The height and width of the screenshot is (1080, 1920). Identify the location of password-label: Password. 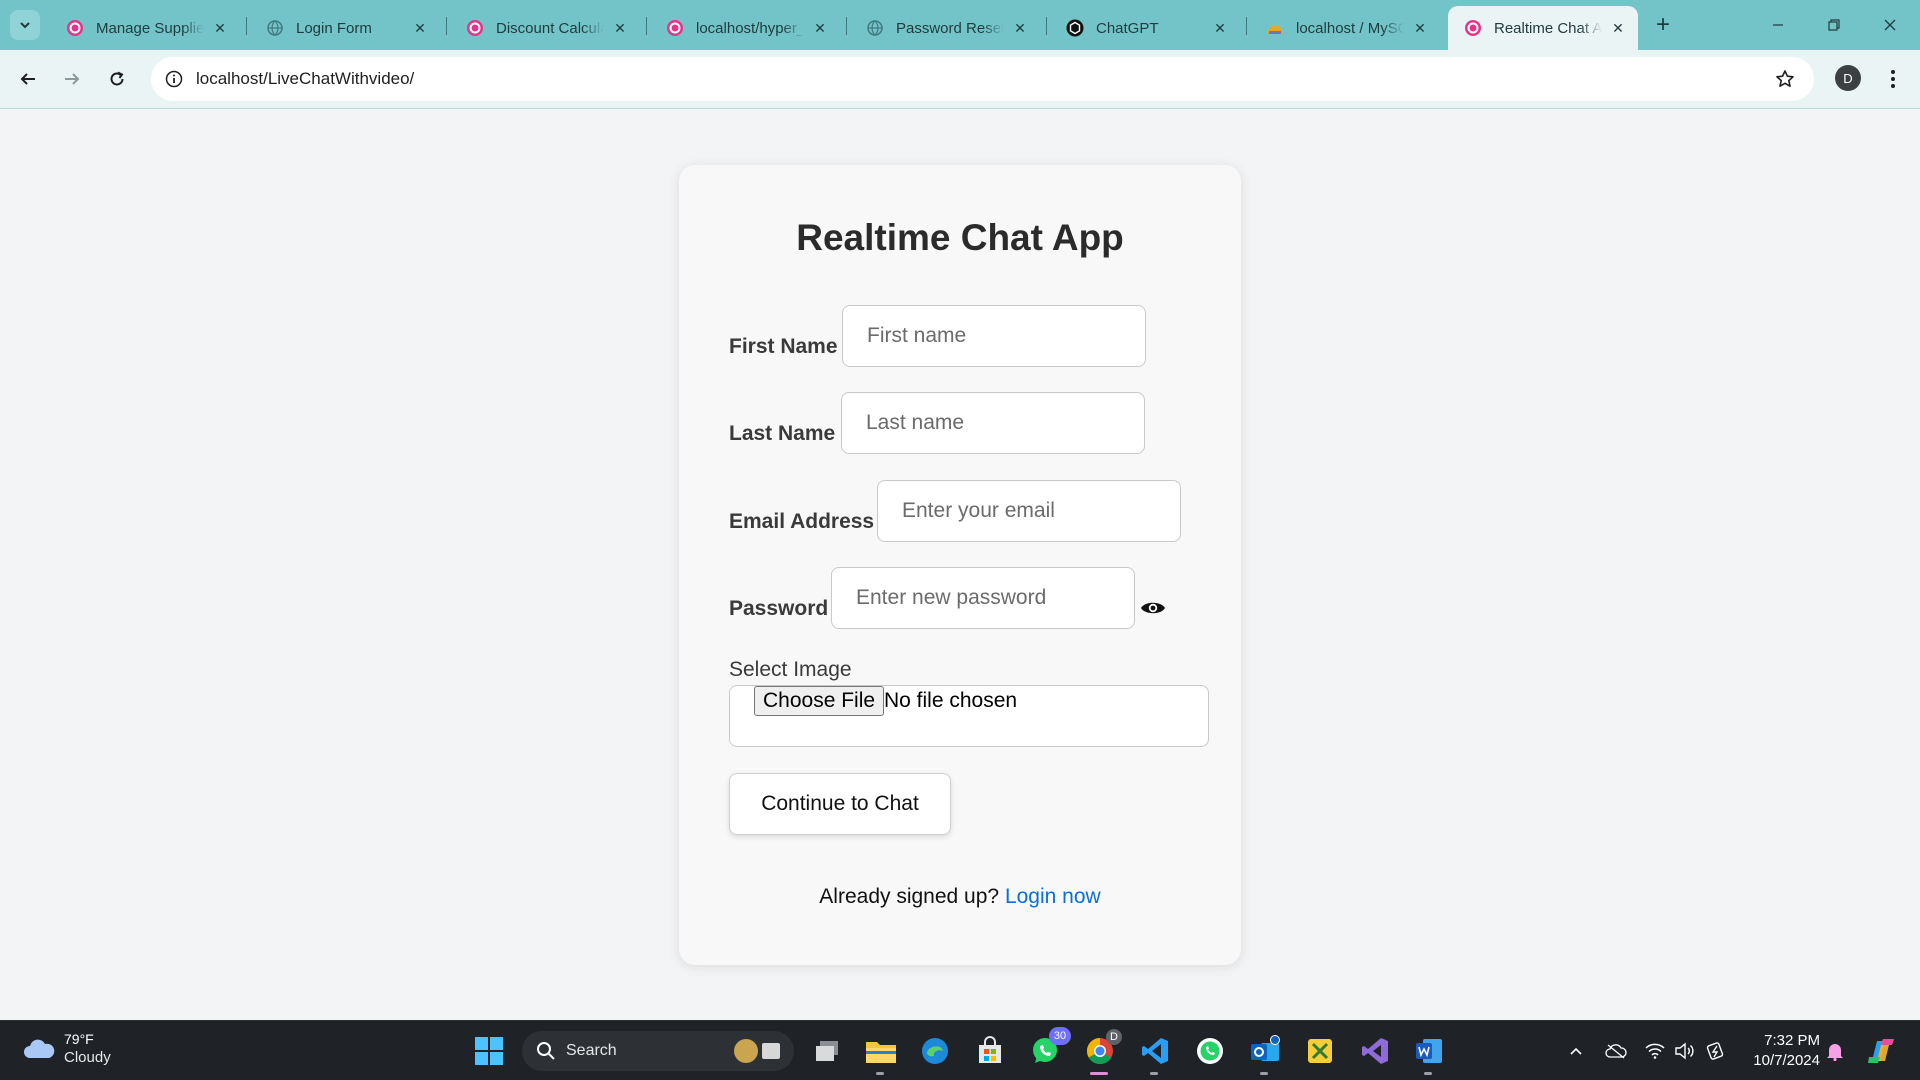
(779, 608).